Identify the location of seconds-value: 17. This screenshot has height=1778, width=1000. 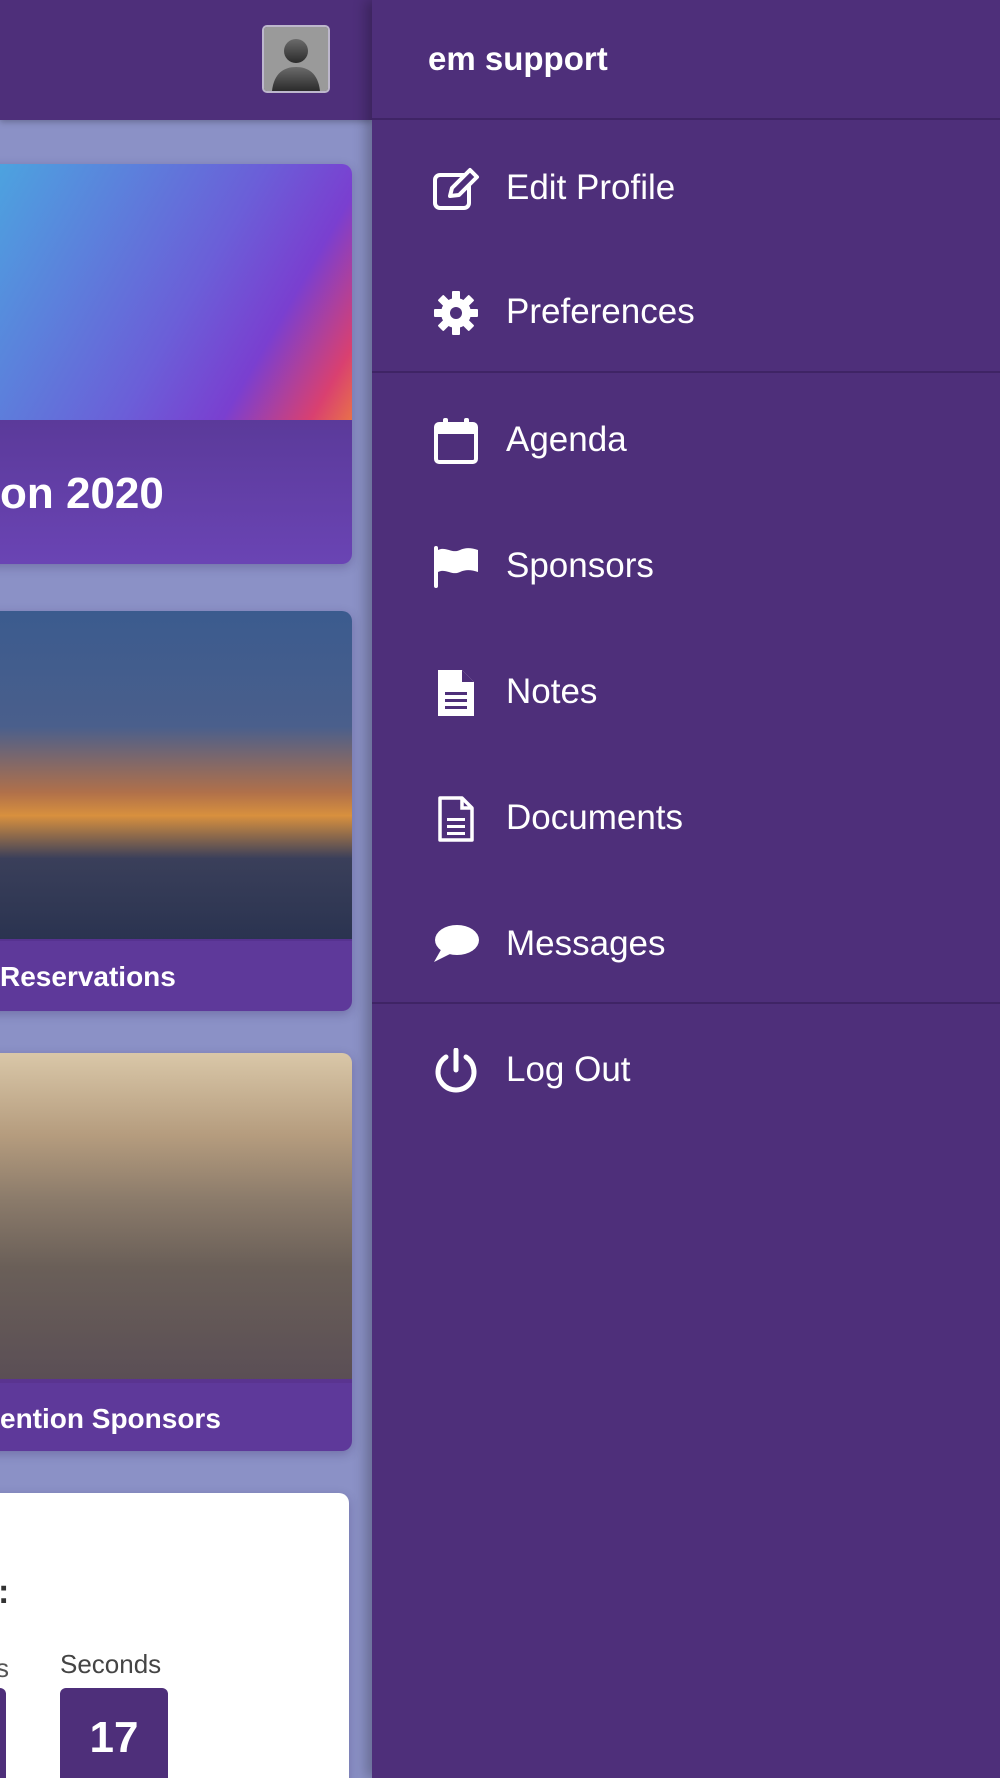
(114, 1733).